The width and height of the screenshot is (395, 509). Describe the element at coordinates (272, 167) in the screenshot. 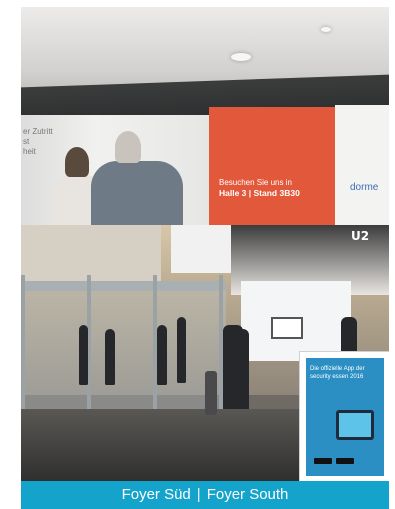

I see `banner-red-panel: Besuchen Sie uns in Halle 3 | Stand 3B30` at that location.